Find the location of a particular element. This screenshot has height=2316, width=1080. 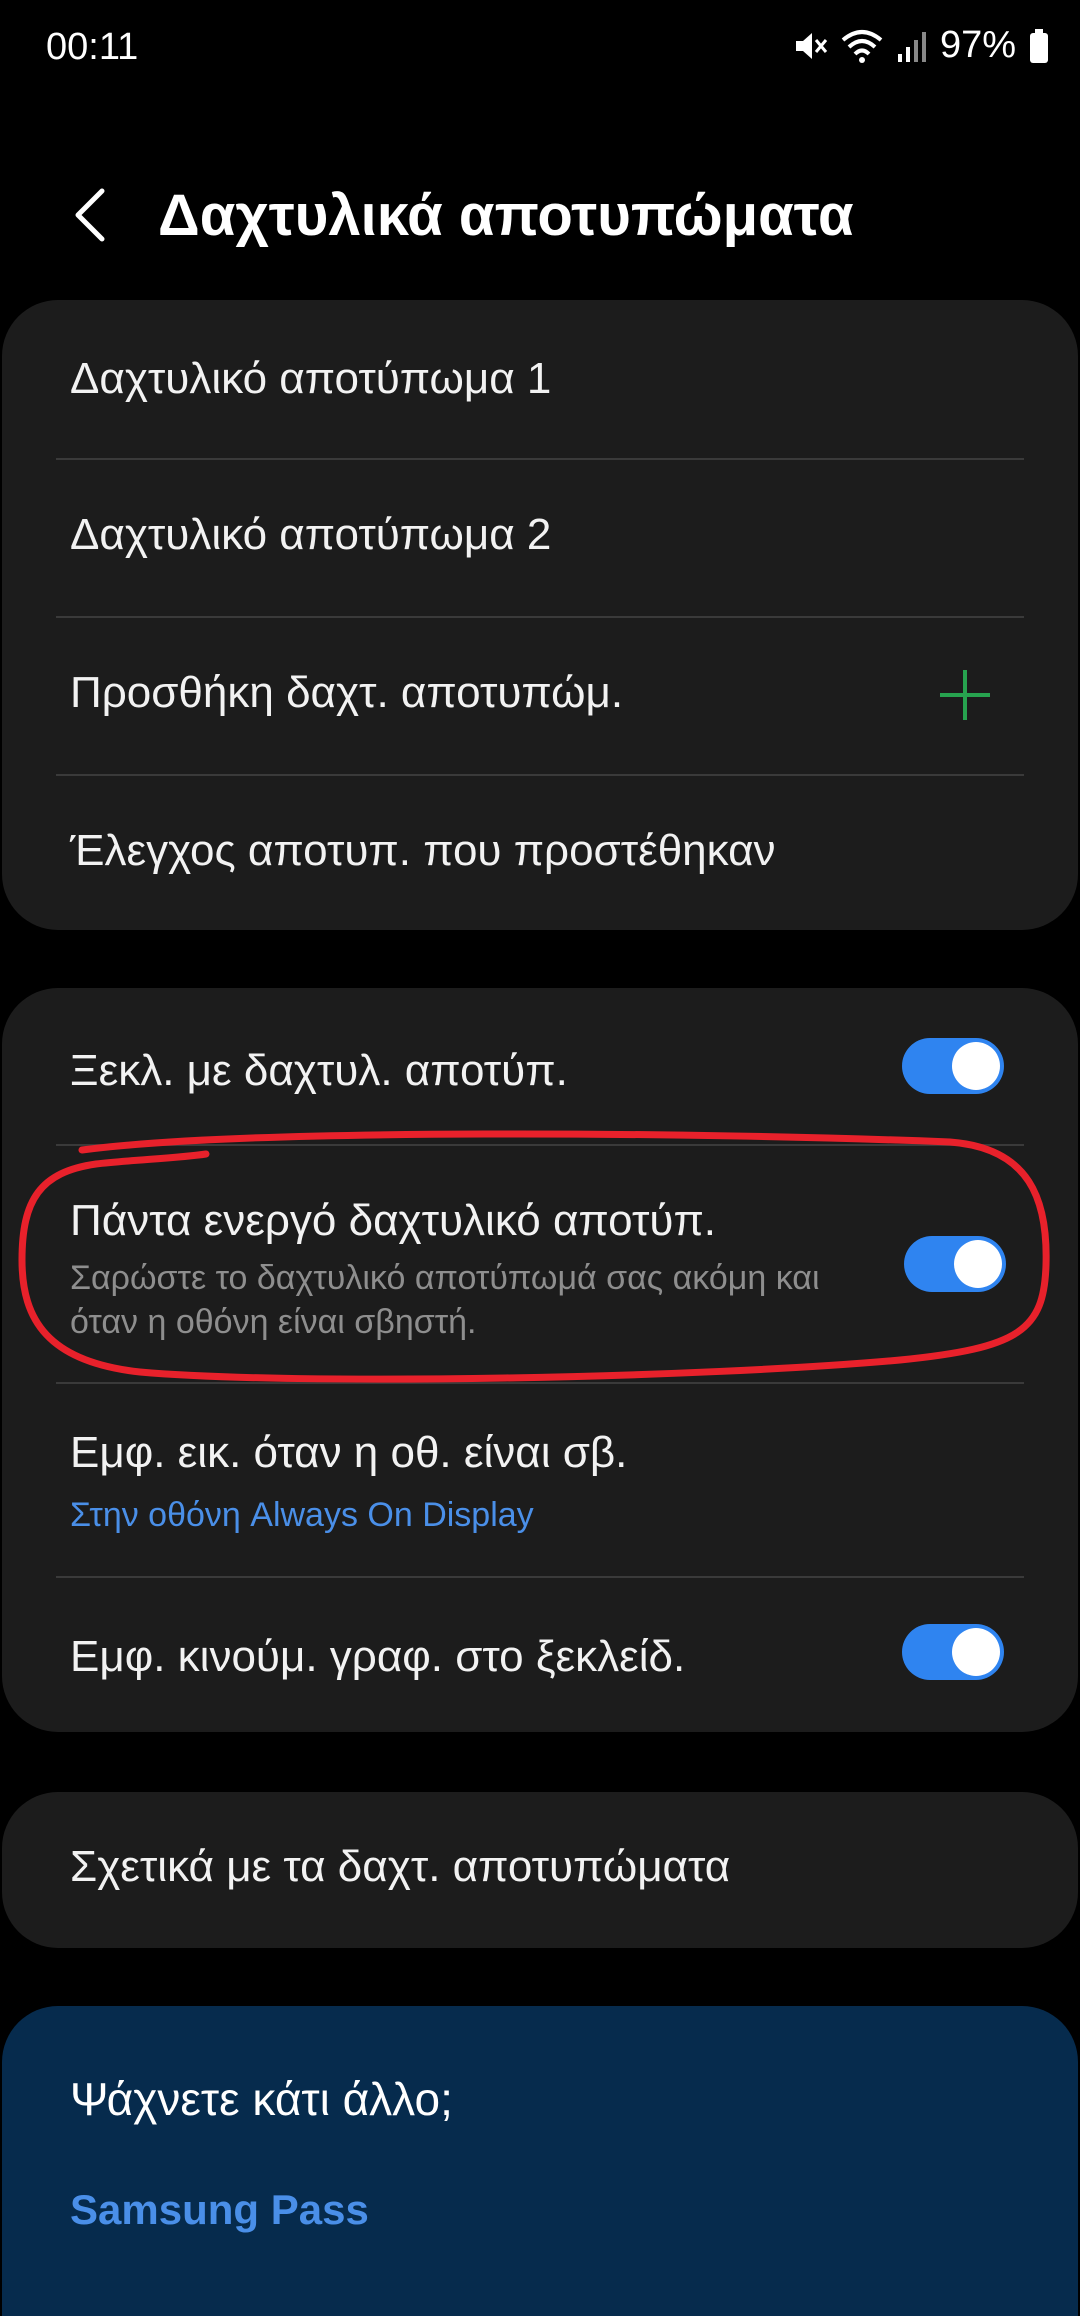

battery-icon is located at coordinates (1039, 45).